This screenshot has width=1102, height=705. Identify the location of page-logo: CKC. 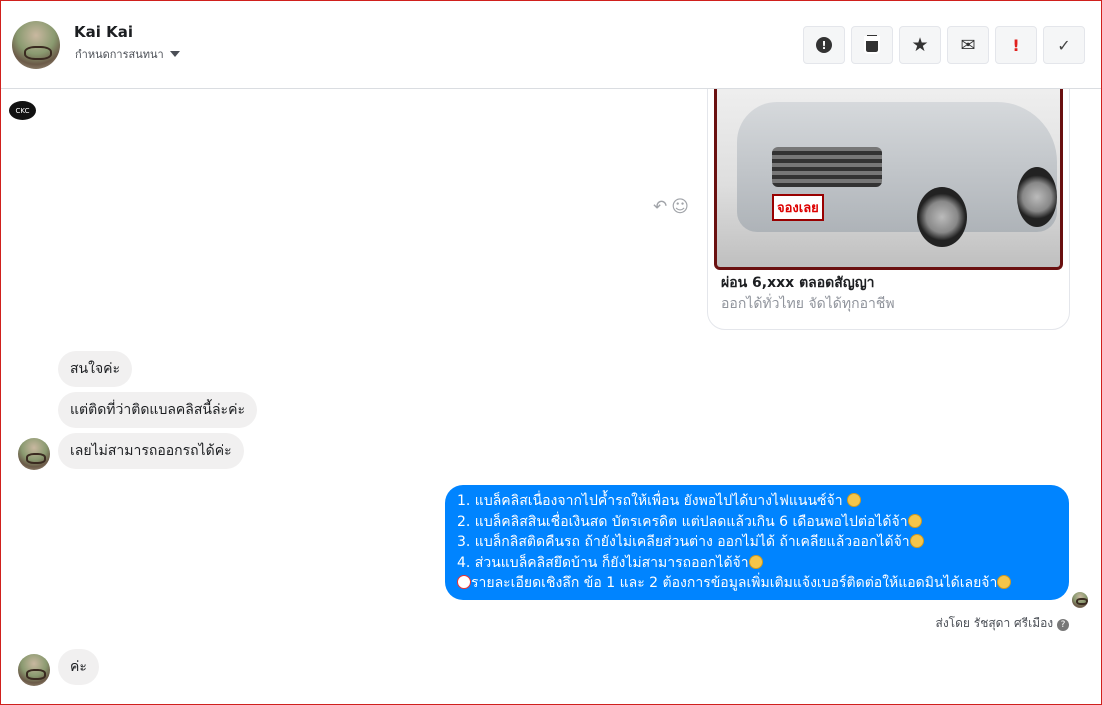
(22, 110).